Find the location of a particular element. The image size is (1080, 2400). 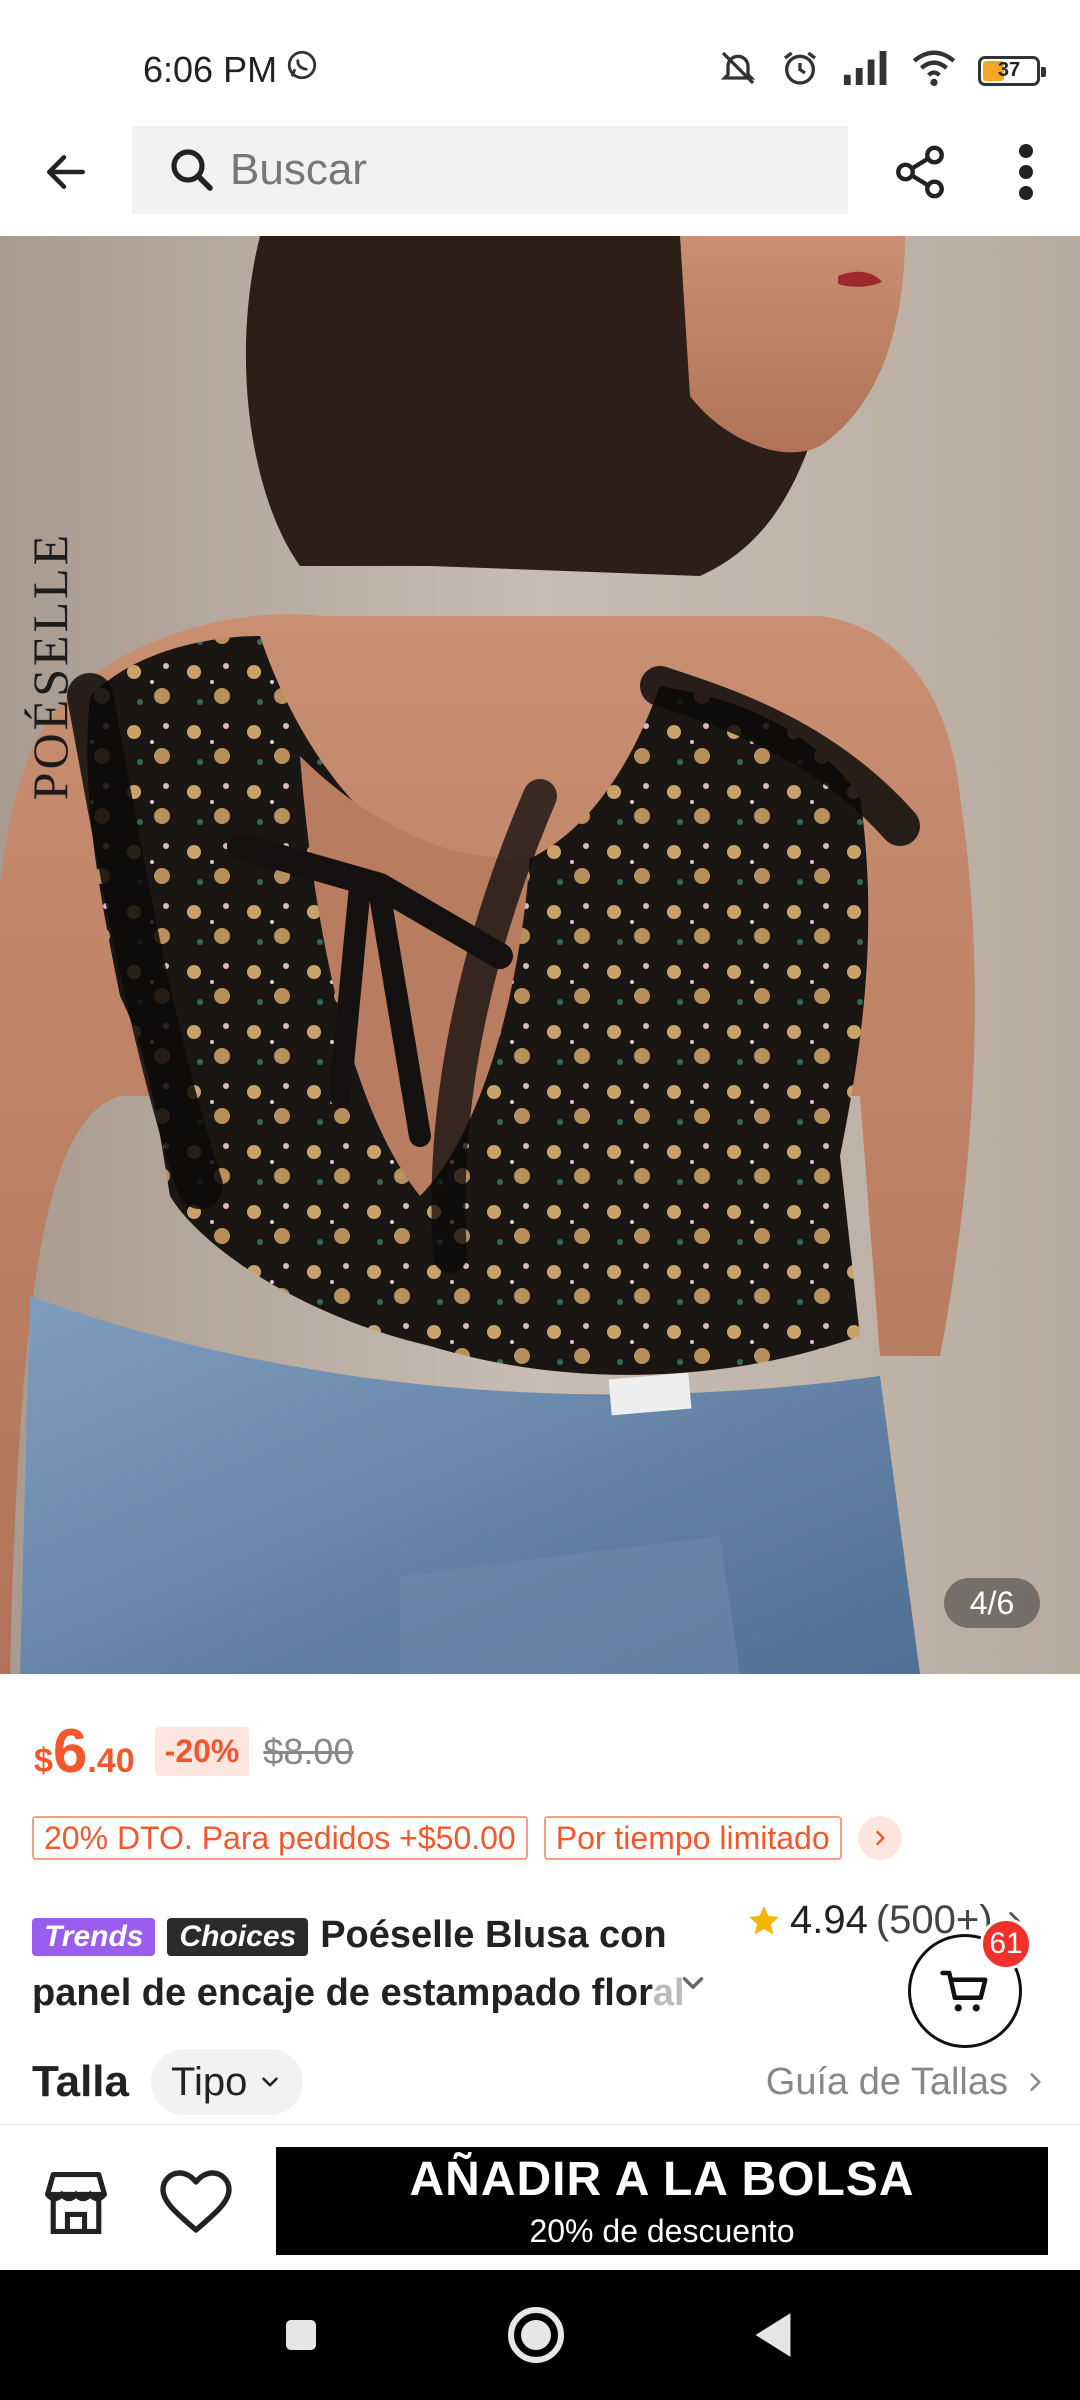

add-to-bag-button: AÑADIR A LA BOLSA 20% de descuento is located at coordinates (662, 2201).